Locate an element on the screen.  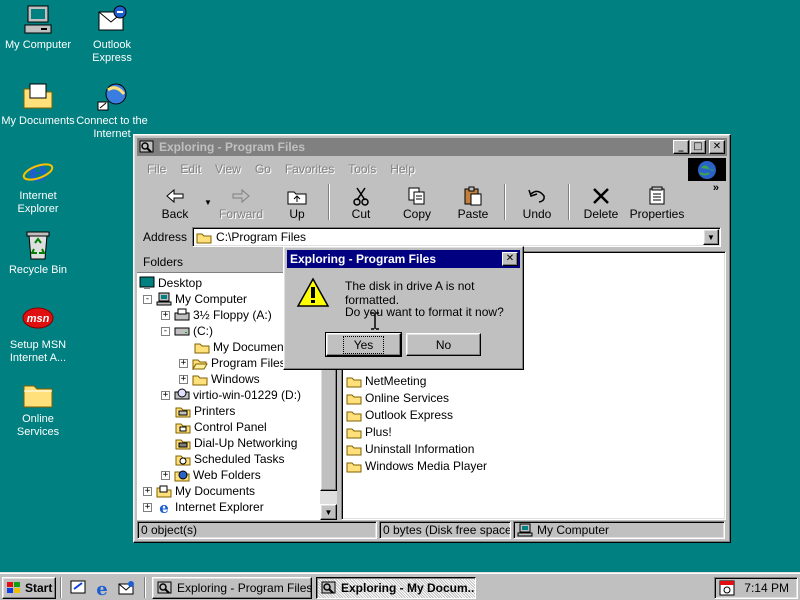
tree-item-web-folders: + Web Folders is located at coordinates (211, 475).